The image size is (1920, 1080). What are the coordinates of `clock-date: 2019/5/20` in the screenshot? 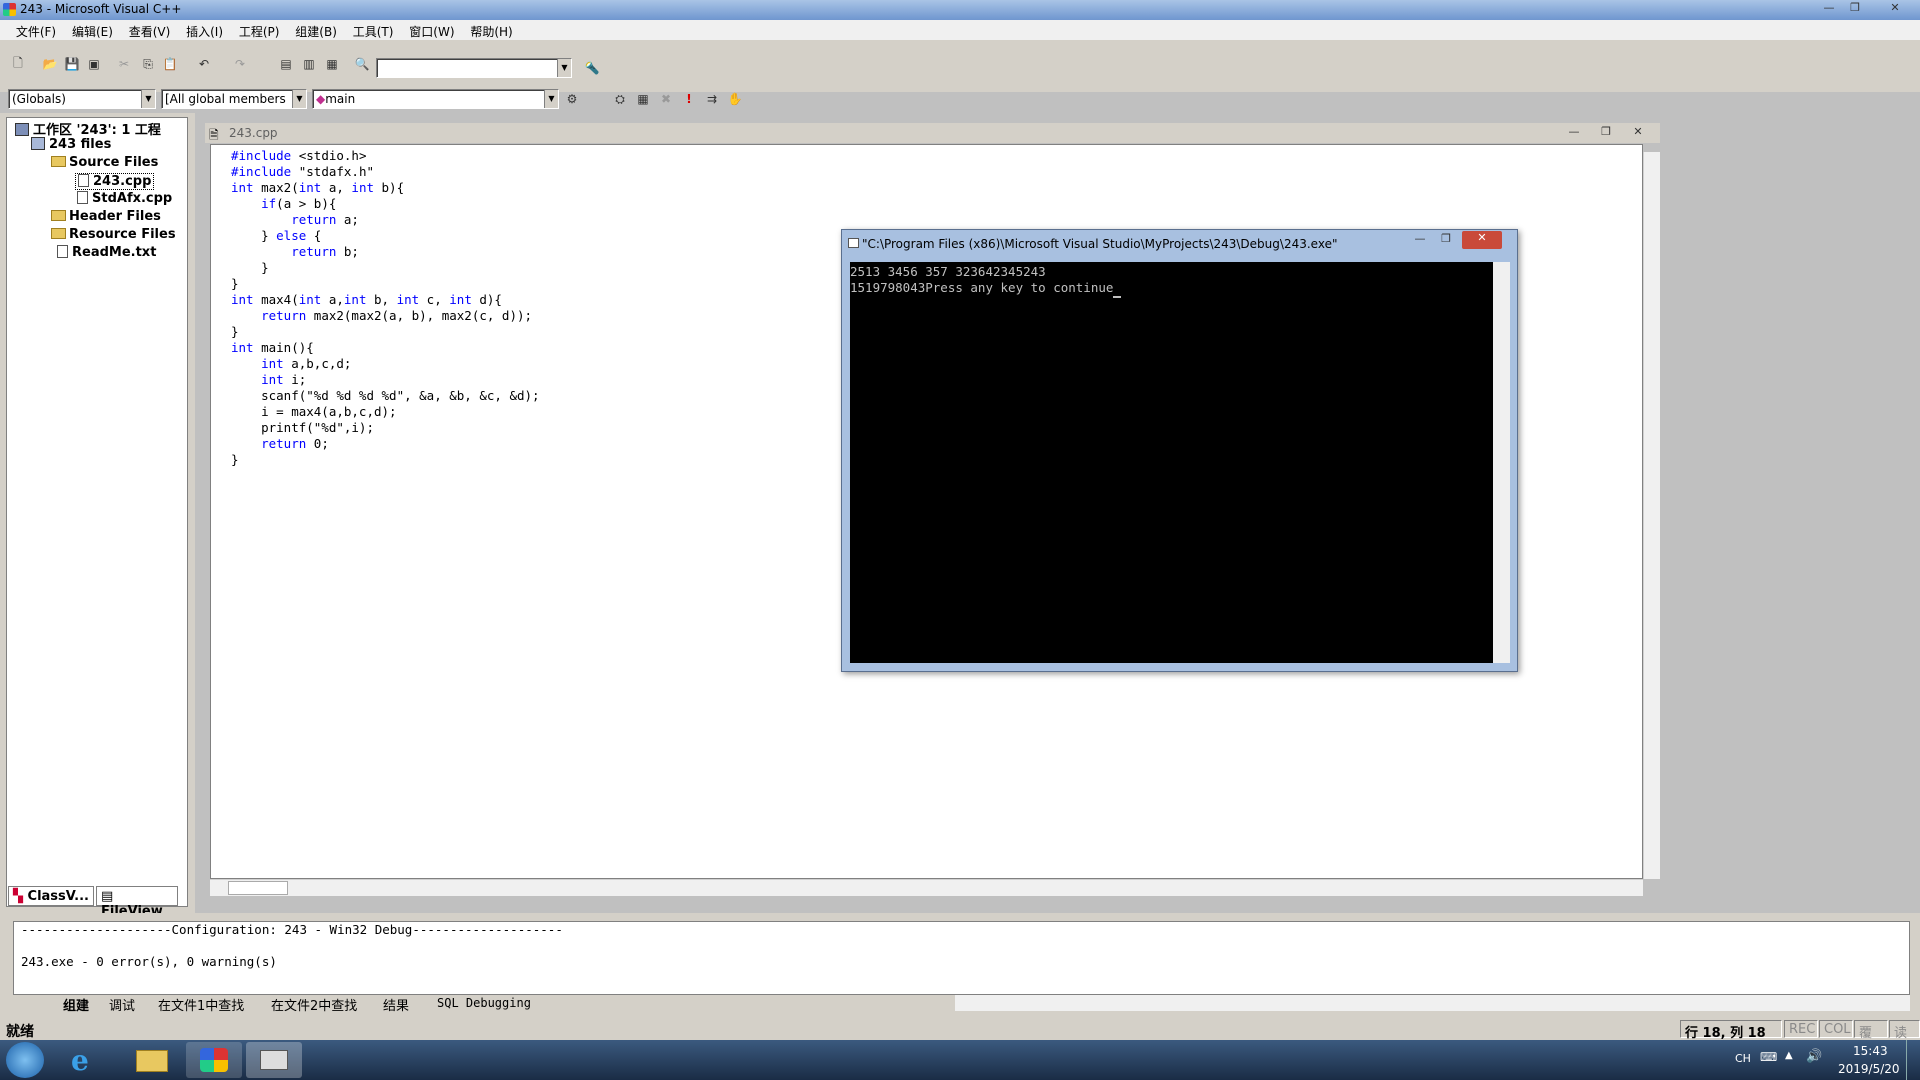 It's located at (1869, 1069).